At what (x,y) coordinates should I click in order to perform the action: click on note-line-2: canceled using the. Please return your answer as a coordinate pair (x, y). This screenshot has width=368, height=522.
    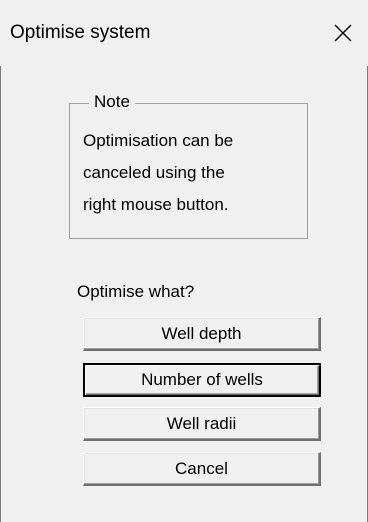
    Looking at the image, I should click on (154, 172).